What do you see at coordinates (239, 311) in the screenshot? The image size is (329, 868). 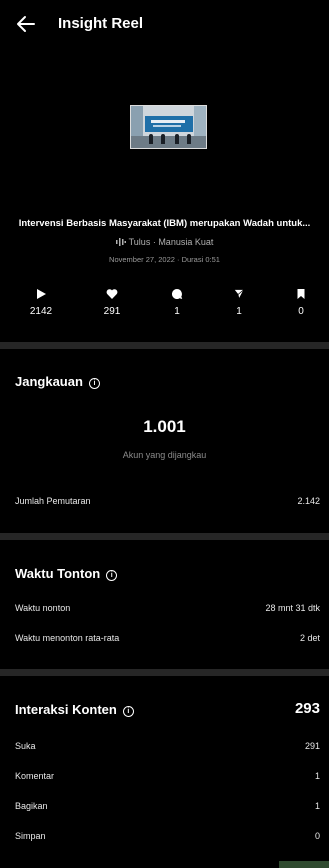 I see `shares-count: 1` at bounding box center [239, 311].